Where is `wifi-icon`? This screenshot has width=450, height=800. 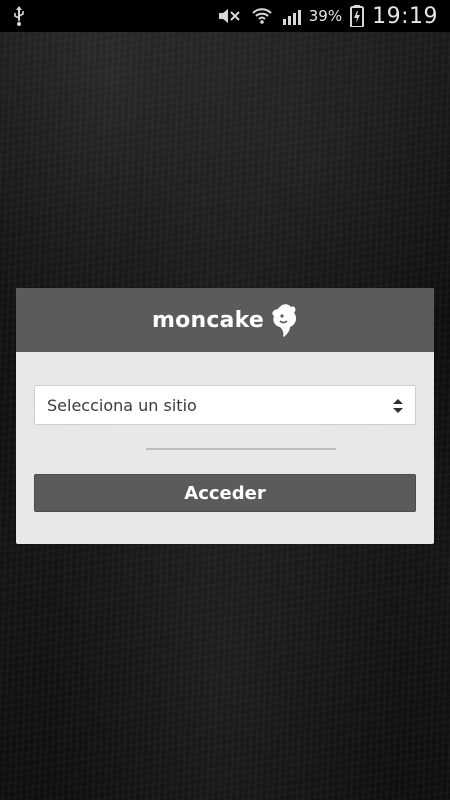
wifi-icon is located at coordinates (262, 16).